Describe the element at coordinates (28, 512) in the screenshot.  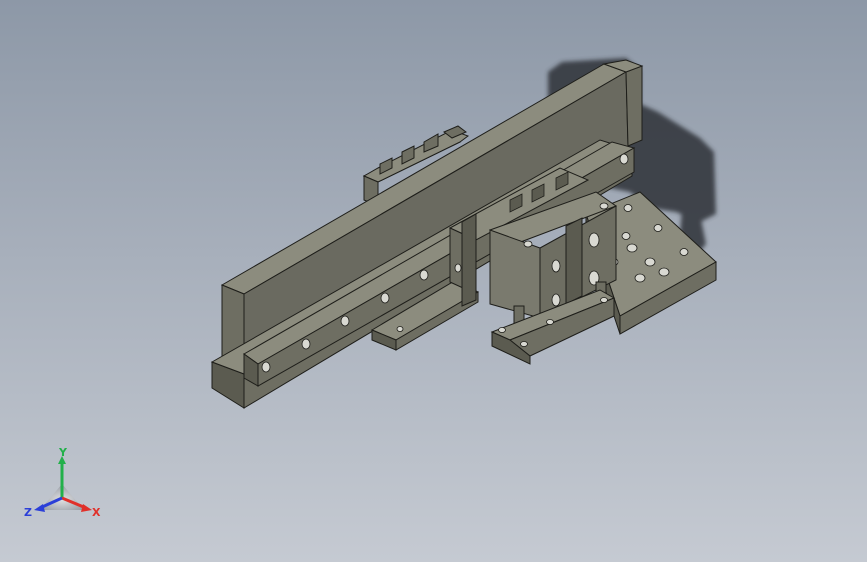
I see `z-axis-label: Z` at that location.